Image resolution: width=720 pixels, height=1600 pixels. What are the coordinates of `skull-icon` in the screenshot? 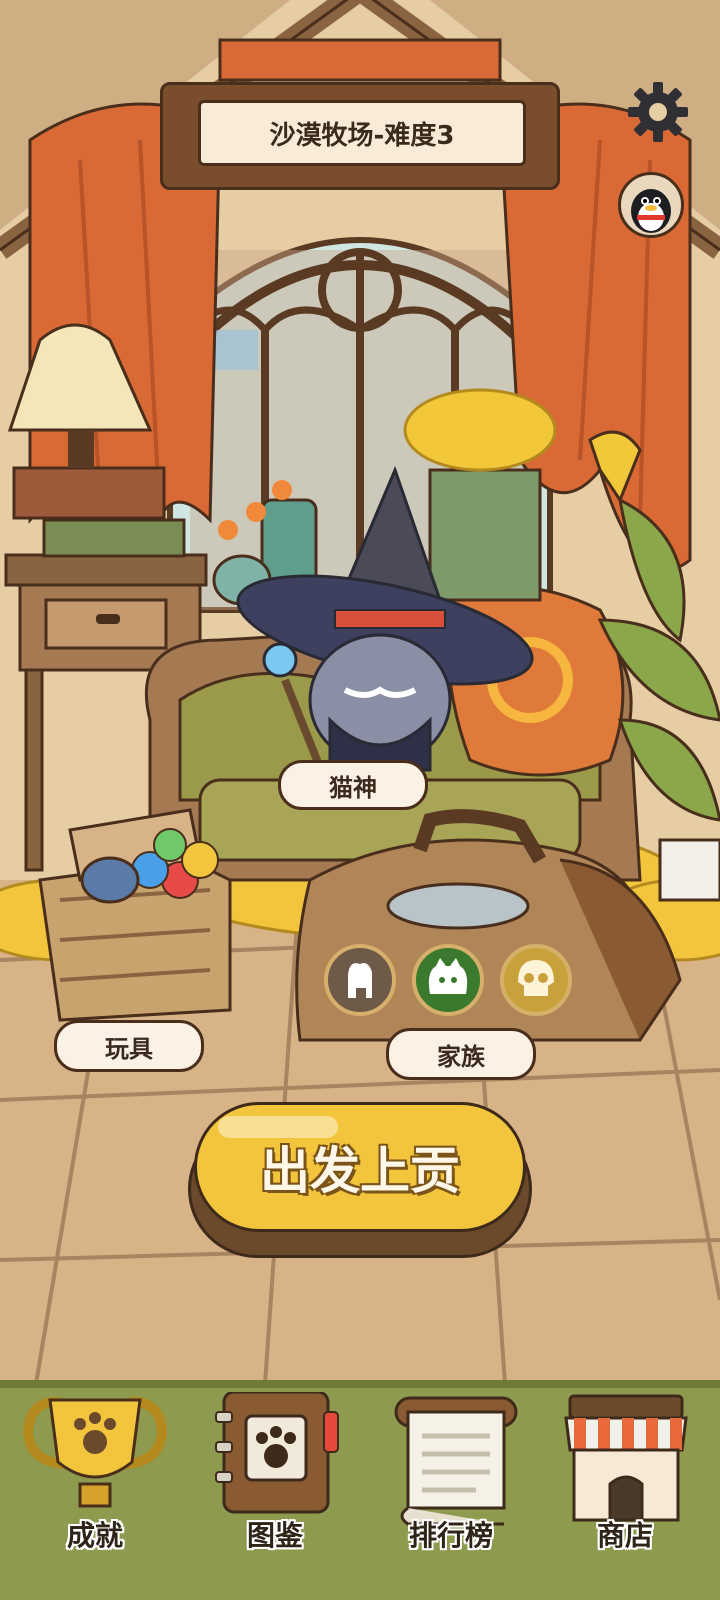 It's located at (536, 980).